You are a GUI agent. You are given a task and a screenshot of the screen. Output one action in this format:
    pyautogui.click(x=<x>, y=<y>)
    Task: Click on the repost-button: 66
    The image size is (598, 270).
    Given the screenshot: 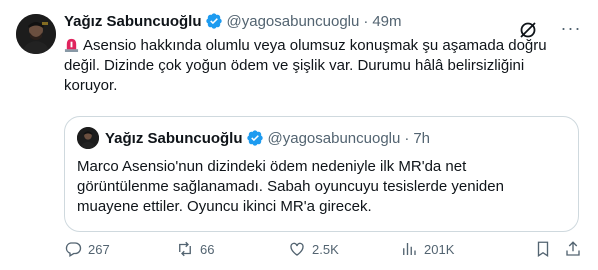 What is the action you would take?
    pyautogui.click(x=195, y=249)
    